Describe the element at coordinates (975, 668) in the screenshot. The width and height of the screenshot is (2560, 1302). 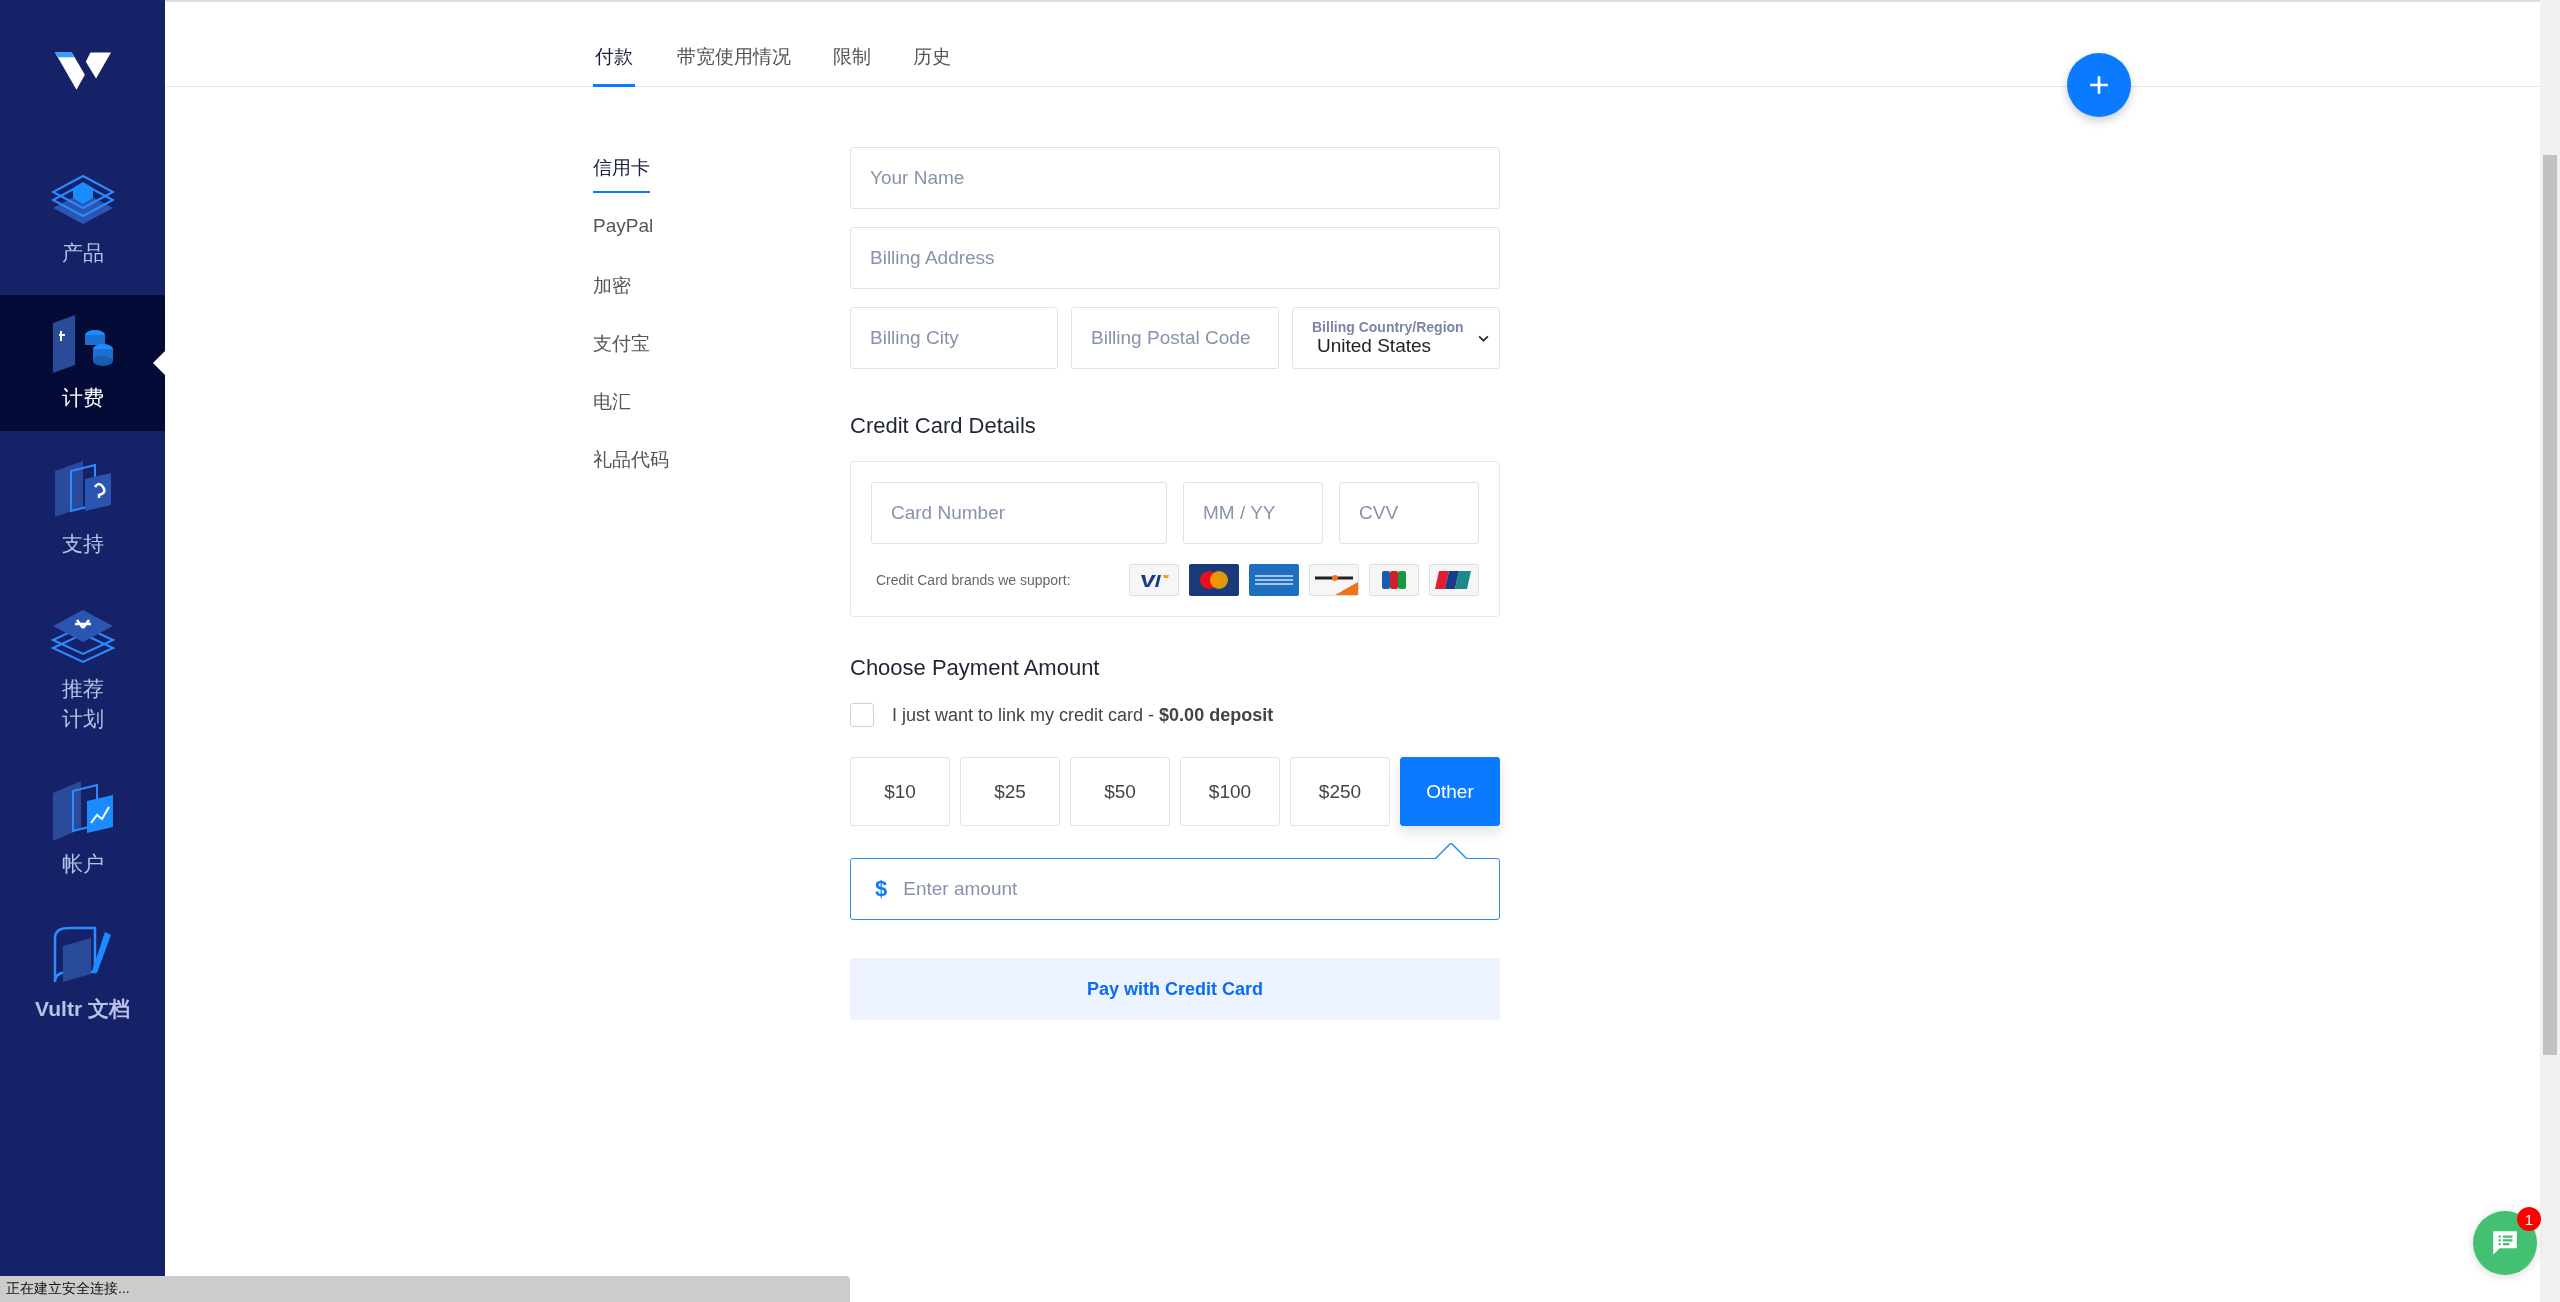
I see `section-heading: Choose Payment Amount` at that location.